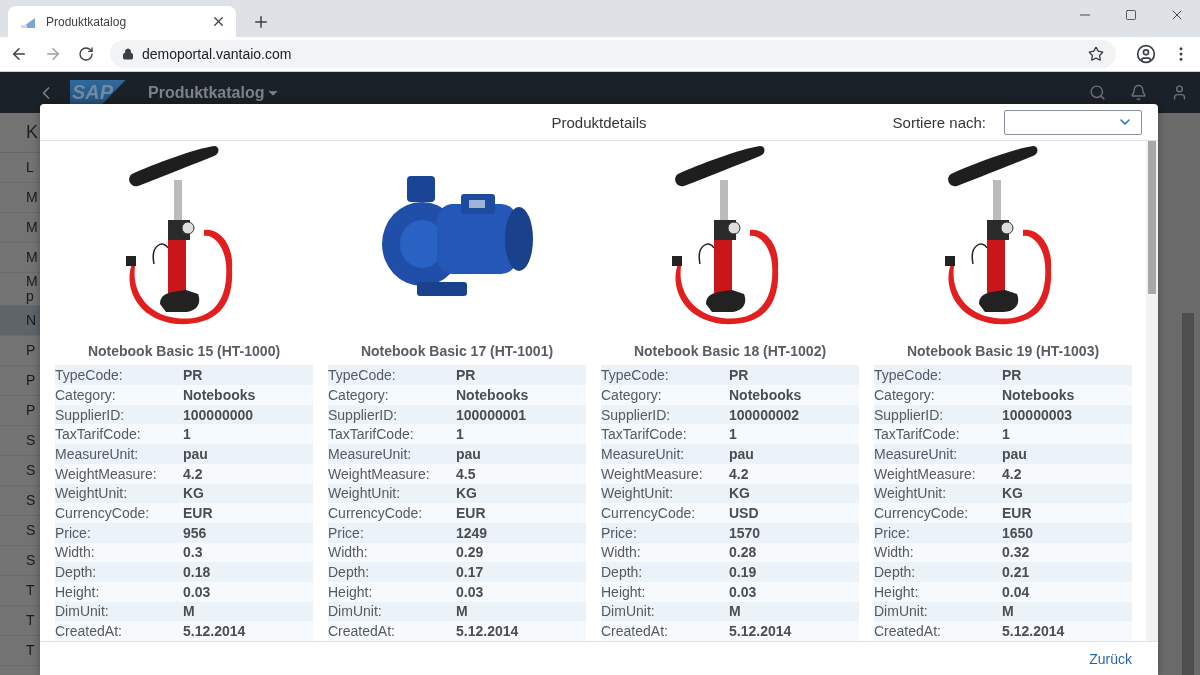 The image size is (1200, 675). I want to click on scrollbar-thumb, so click(1152, 217).